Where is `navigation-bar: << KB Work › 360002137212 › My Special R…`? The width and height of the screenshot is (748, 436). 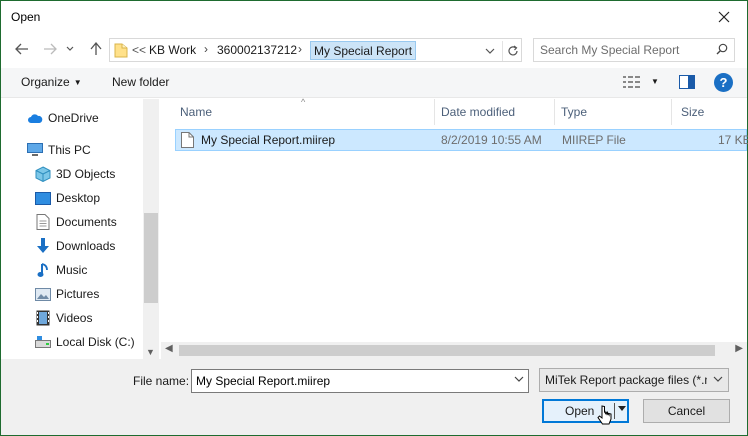
navigation-bar: << KB Work › 360002137212 › My Special R… is located at coordinates (374, 50).